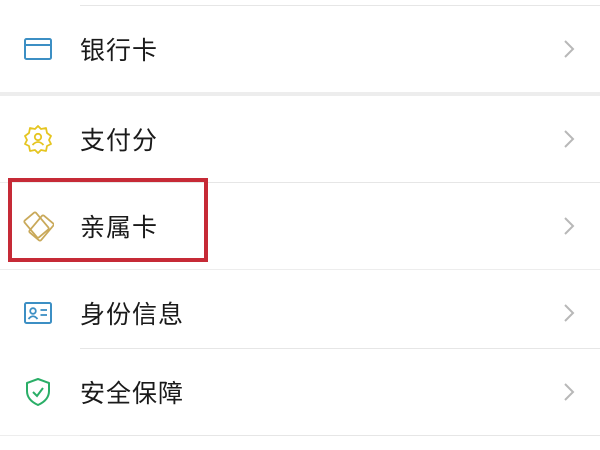 The width and height of the screenshot is (600, 450). Describe the element at coordinates (38, 139) in the screenshot. I see `pay-score-icon` at that location.